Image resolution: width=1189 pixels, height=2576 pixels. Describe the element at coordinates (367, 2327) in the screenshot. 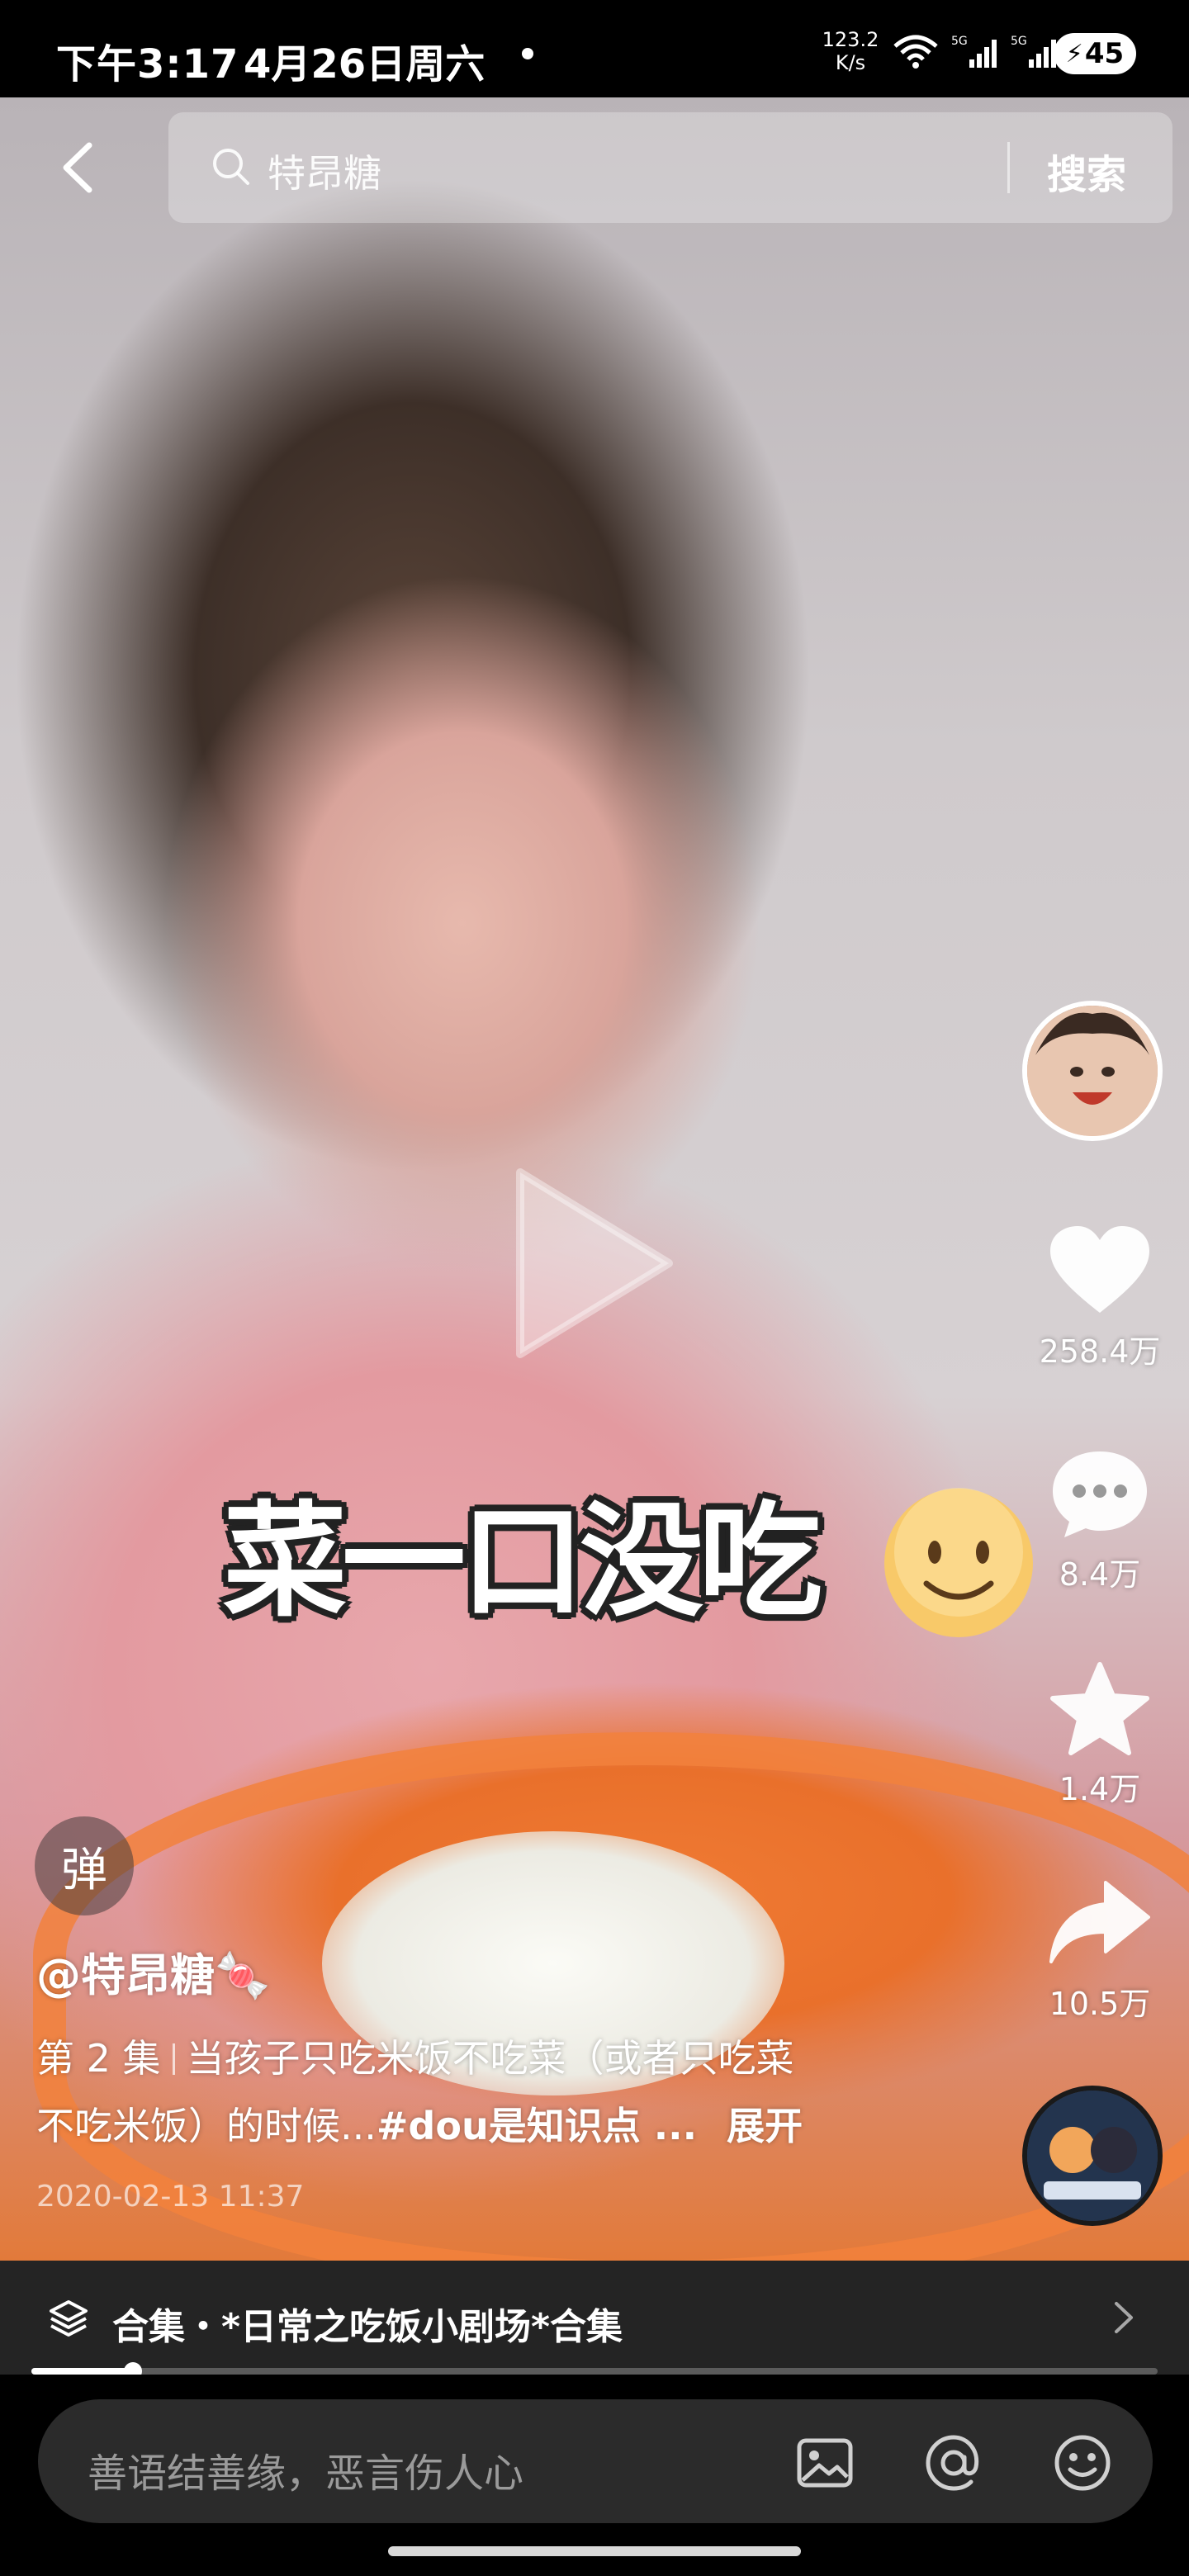

I see `collection-label: 合集・*日常之吃饭小剧场*合集` at that location.